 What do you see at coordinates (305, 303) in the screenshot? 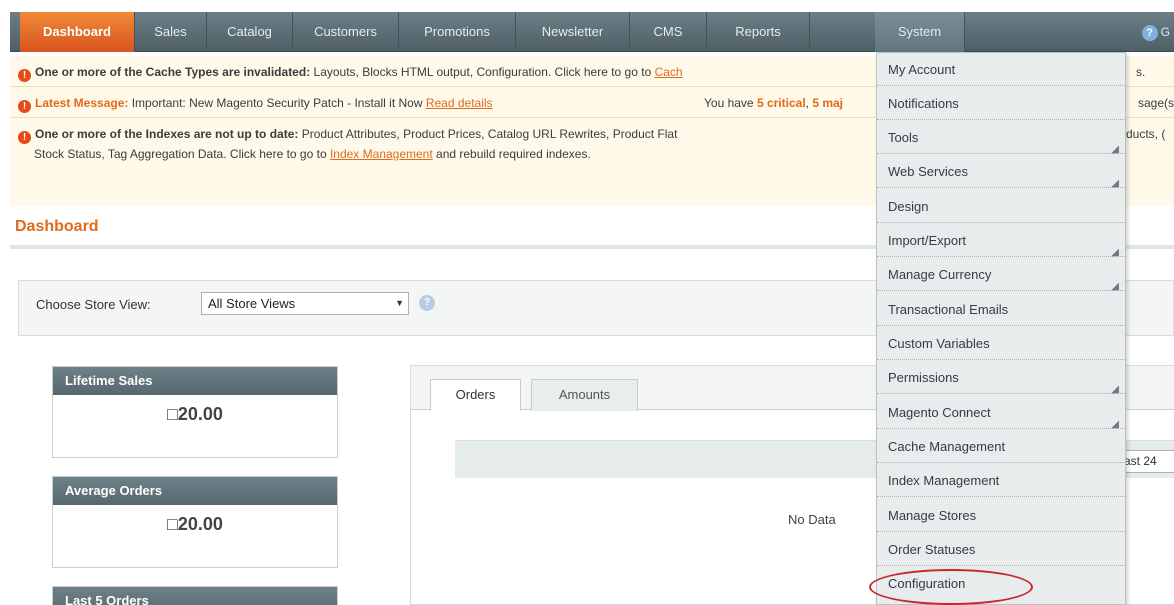
I see `store-view-select: All Store Views ▼` at bounding box center [305, 303].